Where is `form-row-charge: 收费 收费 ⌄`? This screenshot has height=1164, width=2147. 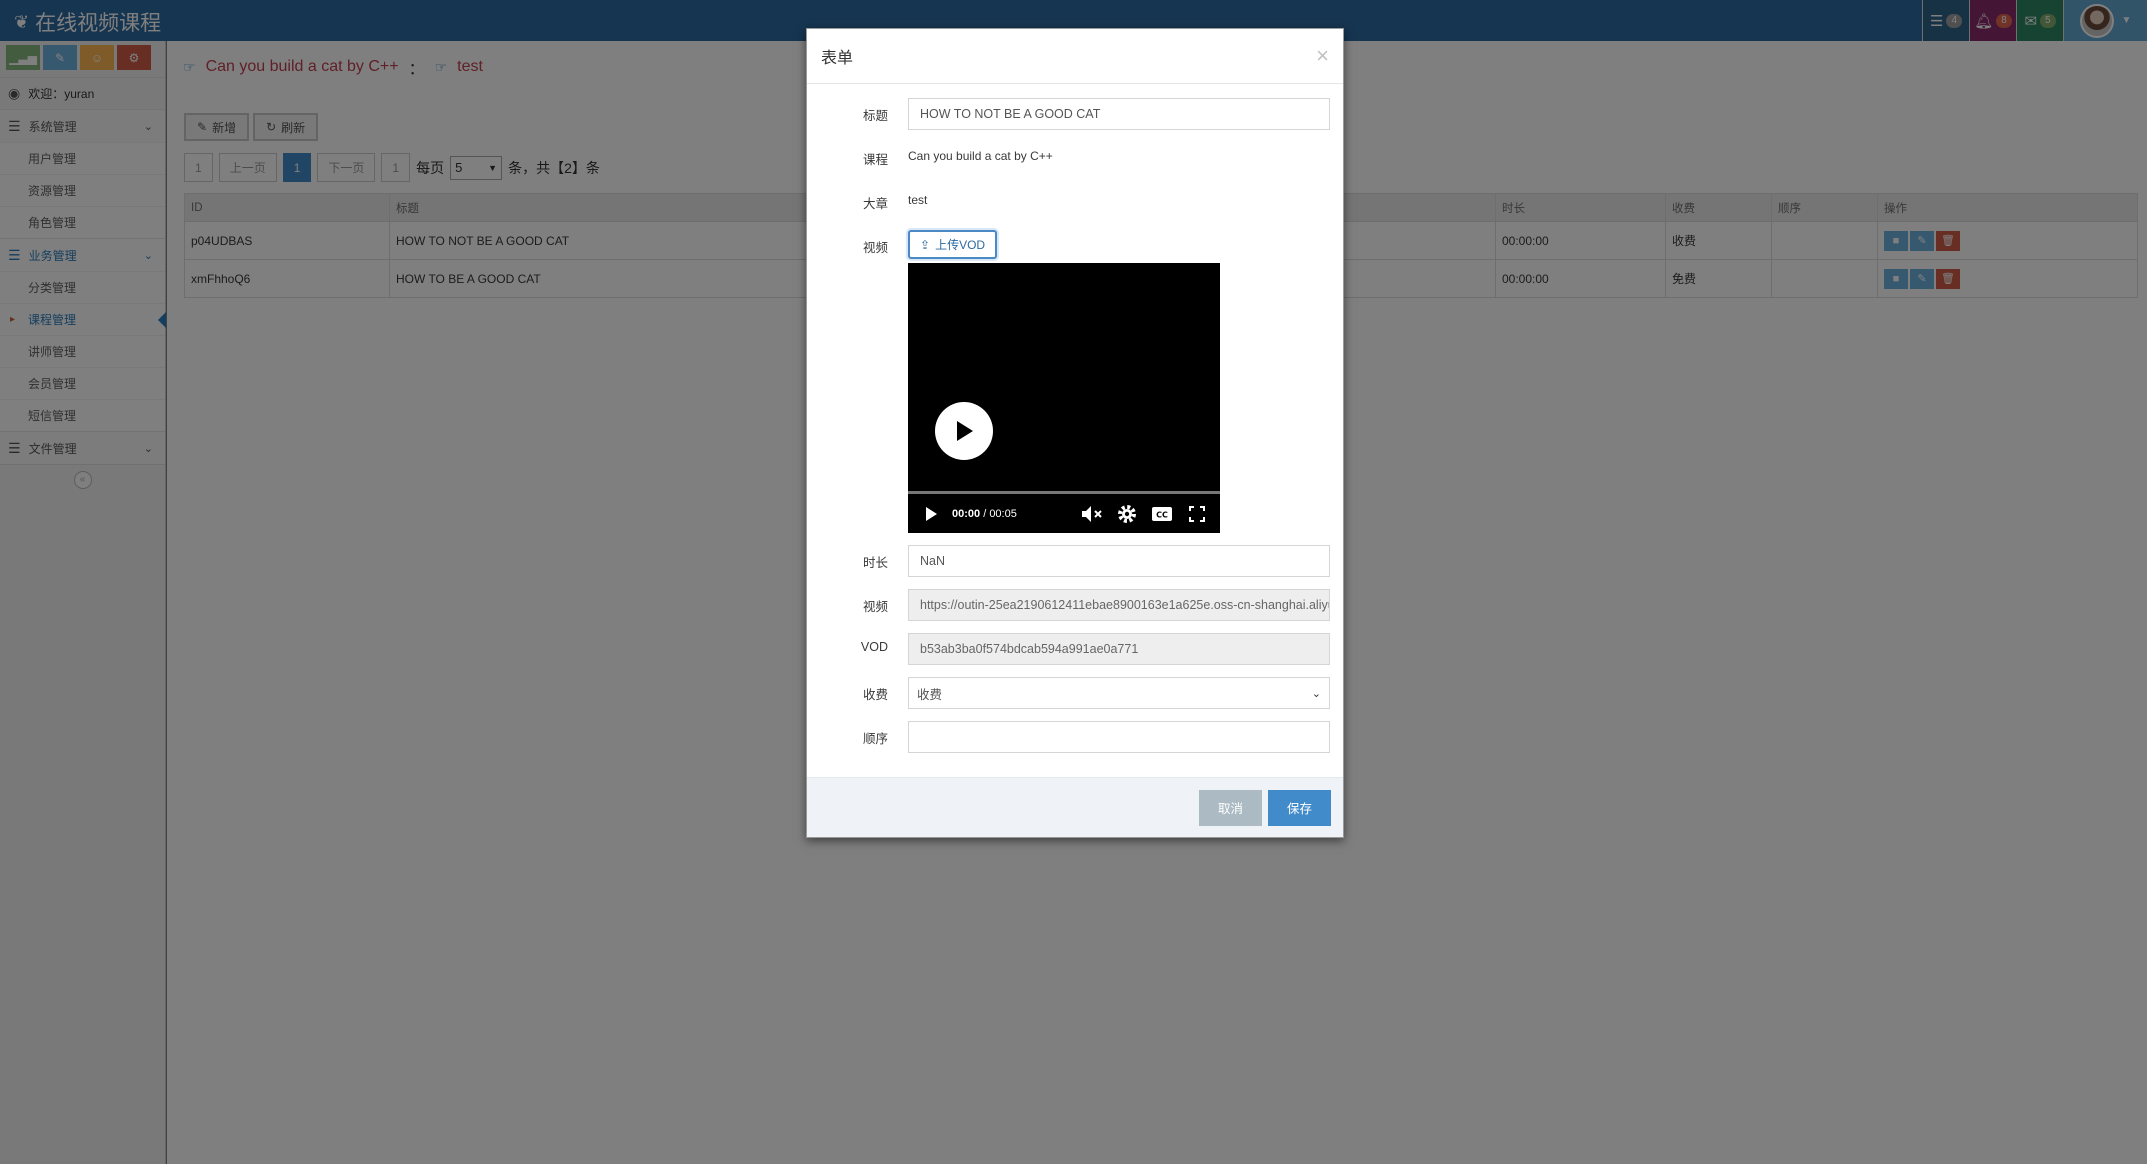 form-row-charge: 收费 收费 ⌄ is located at coordinates (1075, 693).